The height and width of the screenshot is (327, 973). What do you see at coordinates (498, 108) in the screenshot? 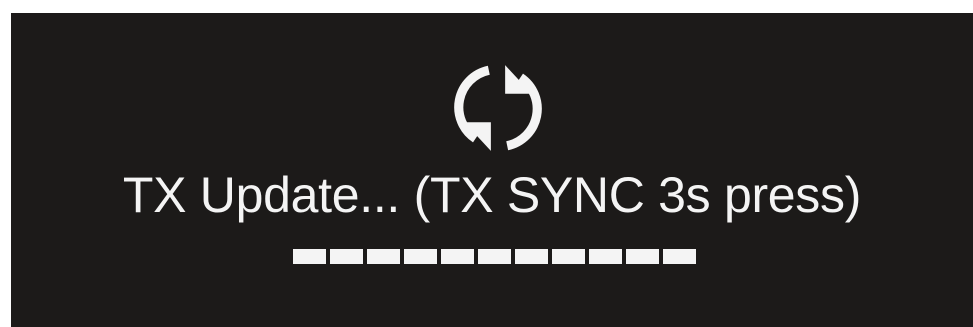
I see `sync-icon` at bounding box center [498, 108].